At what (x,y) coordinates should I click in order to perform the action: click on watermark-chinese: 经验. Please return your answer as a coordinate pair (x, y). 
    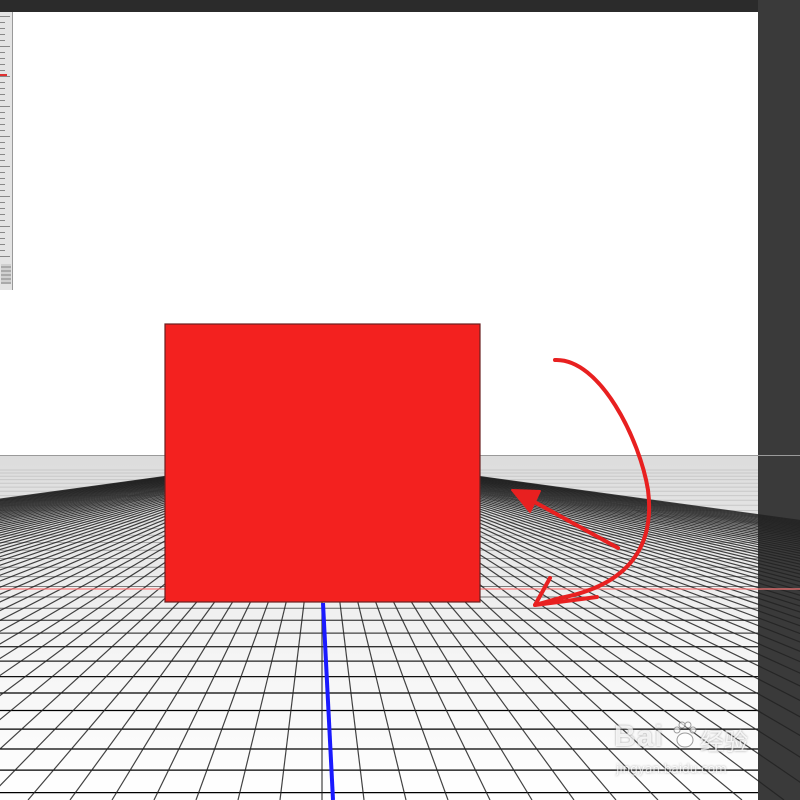
    Looking at the image, I should click on (724, 742).